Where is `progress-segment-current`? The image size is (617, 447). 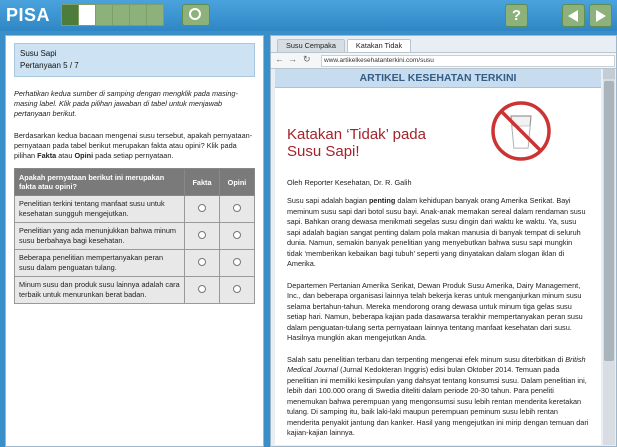 progress-segment-current is located at coordinates (87, 15).